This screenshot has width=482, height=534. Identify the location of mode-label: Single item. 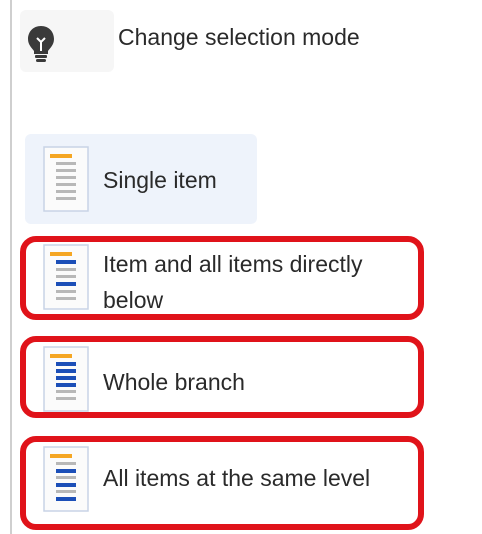
(160, 180).